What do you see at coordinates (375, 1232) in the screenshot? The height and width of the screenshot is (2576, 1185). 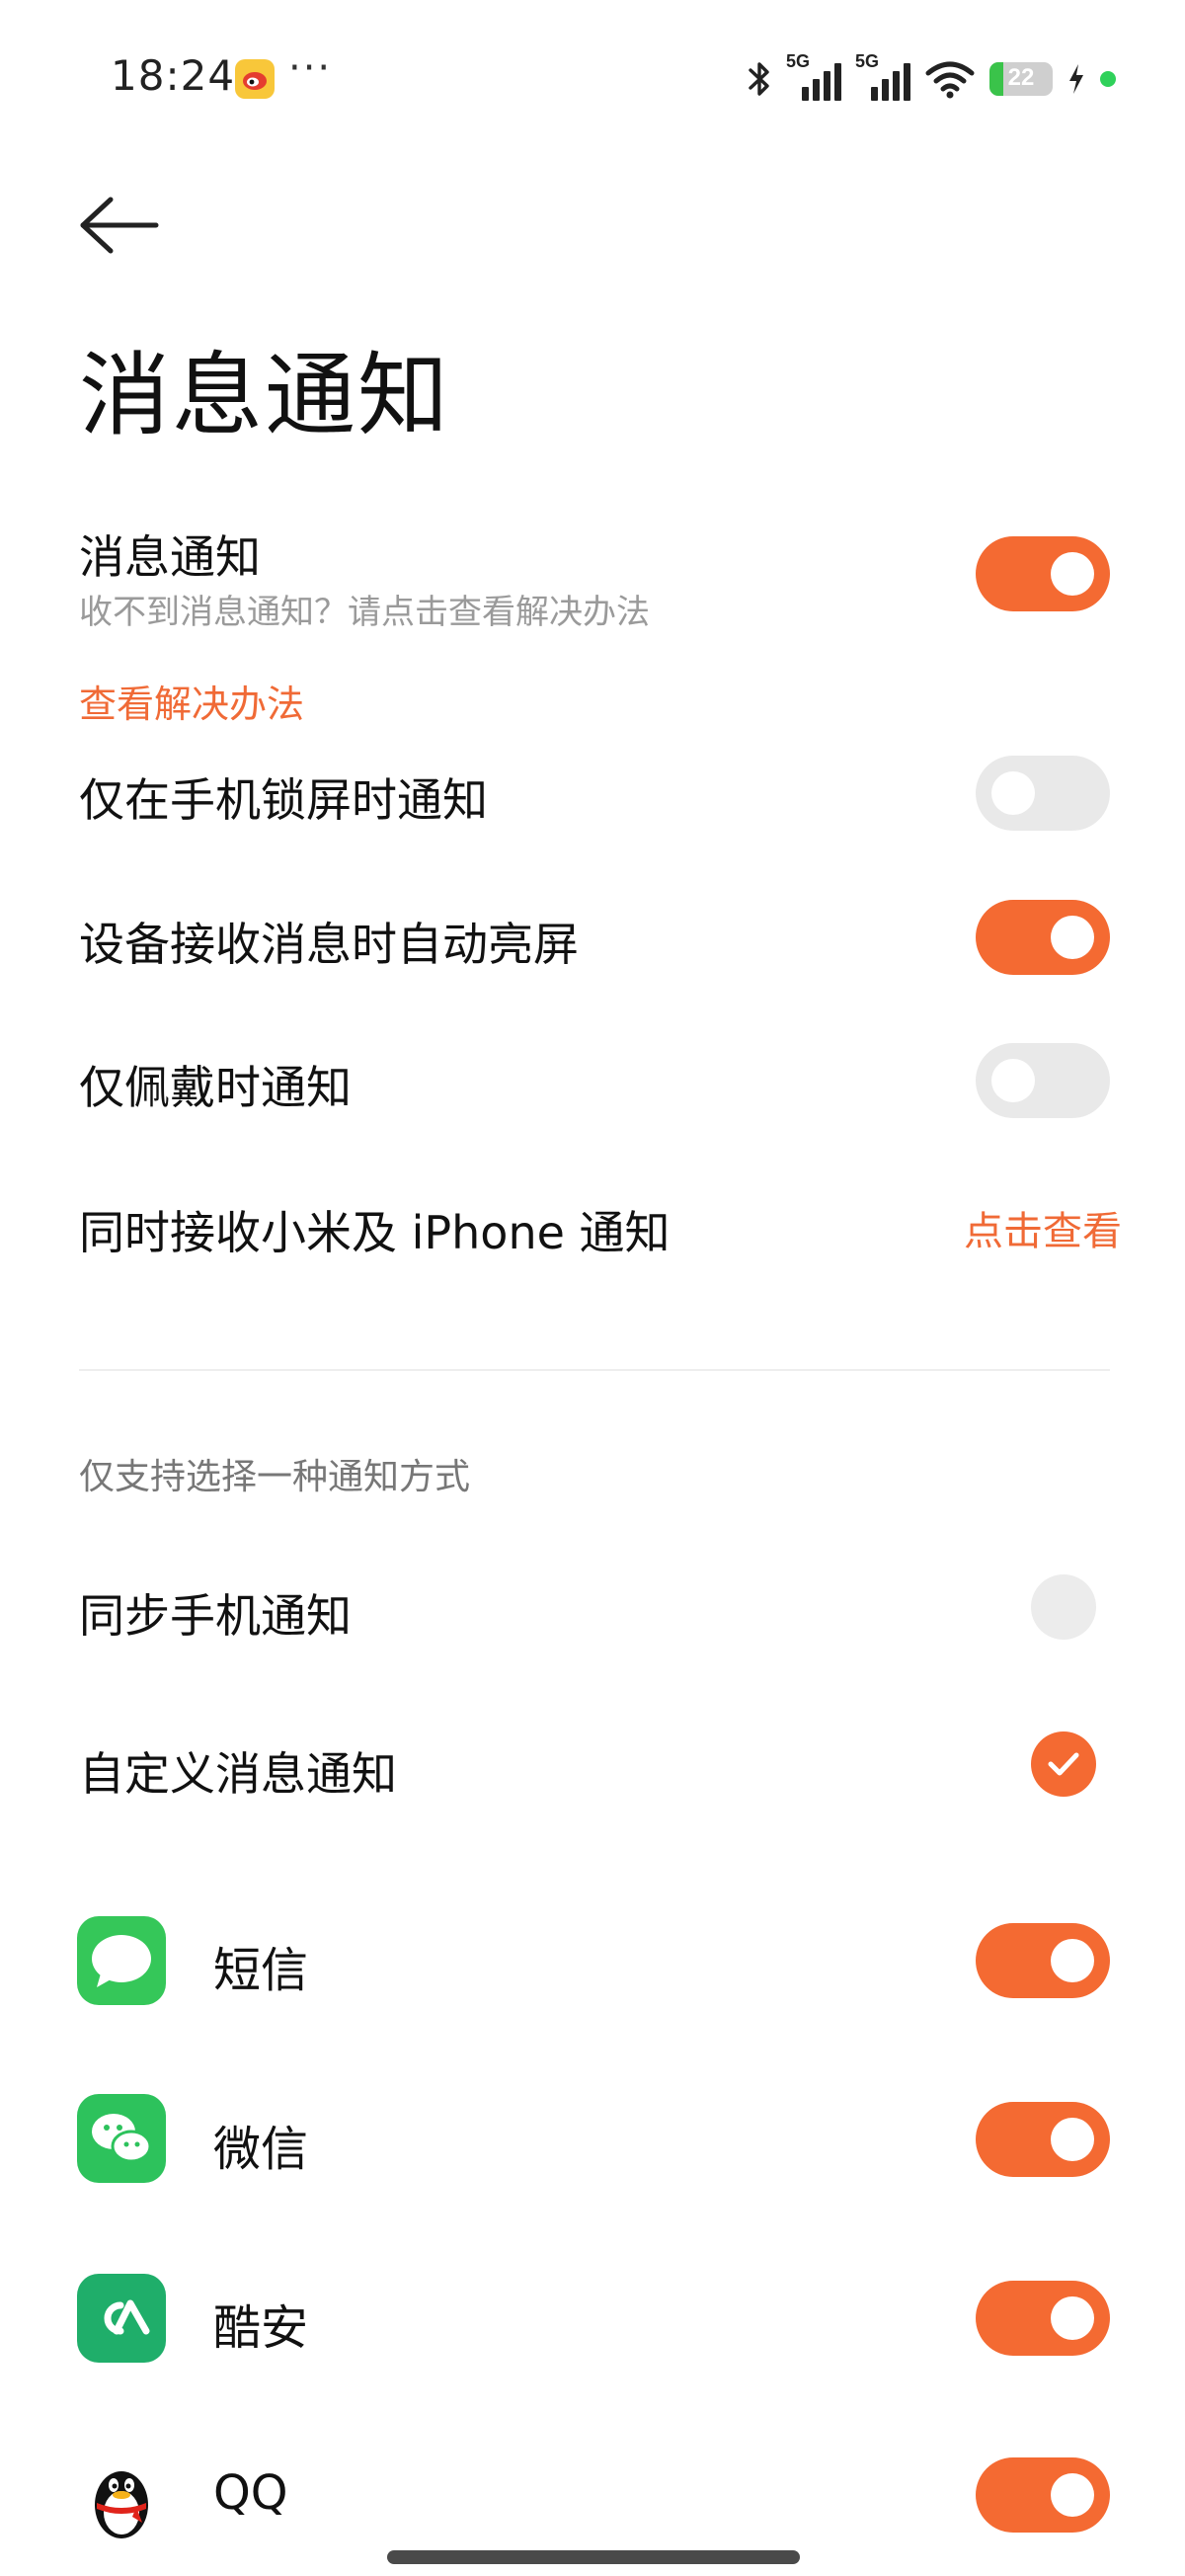 I see `dual-receive-row-title: 同时接收小米及 iPhone 通知` at bounding box center [375, 1232].